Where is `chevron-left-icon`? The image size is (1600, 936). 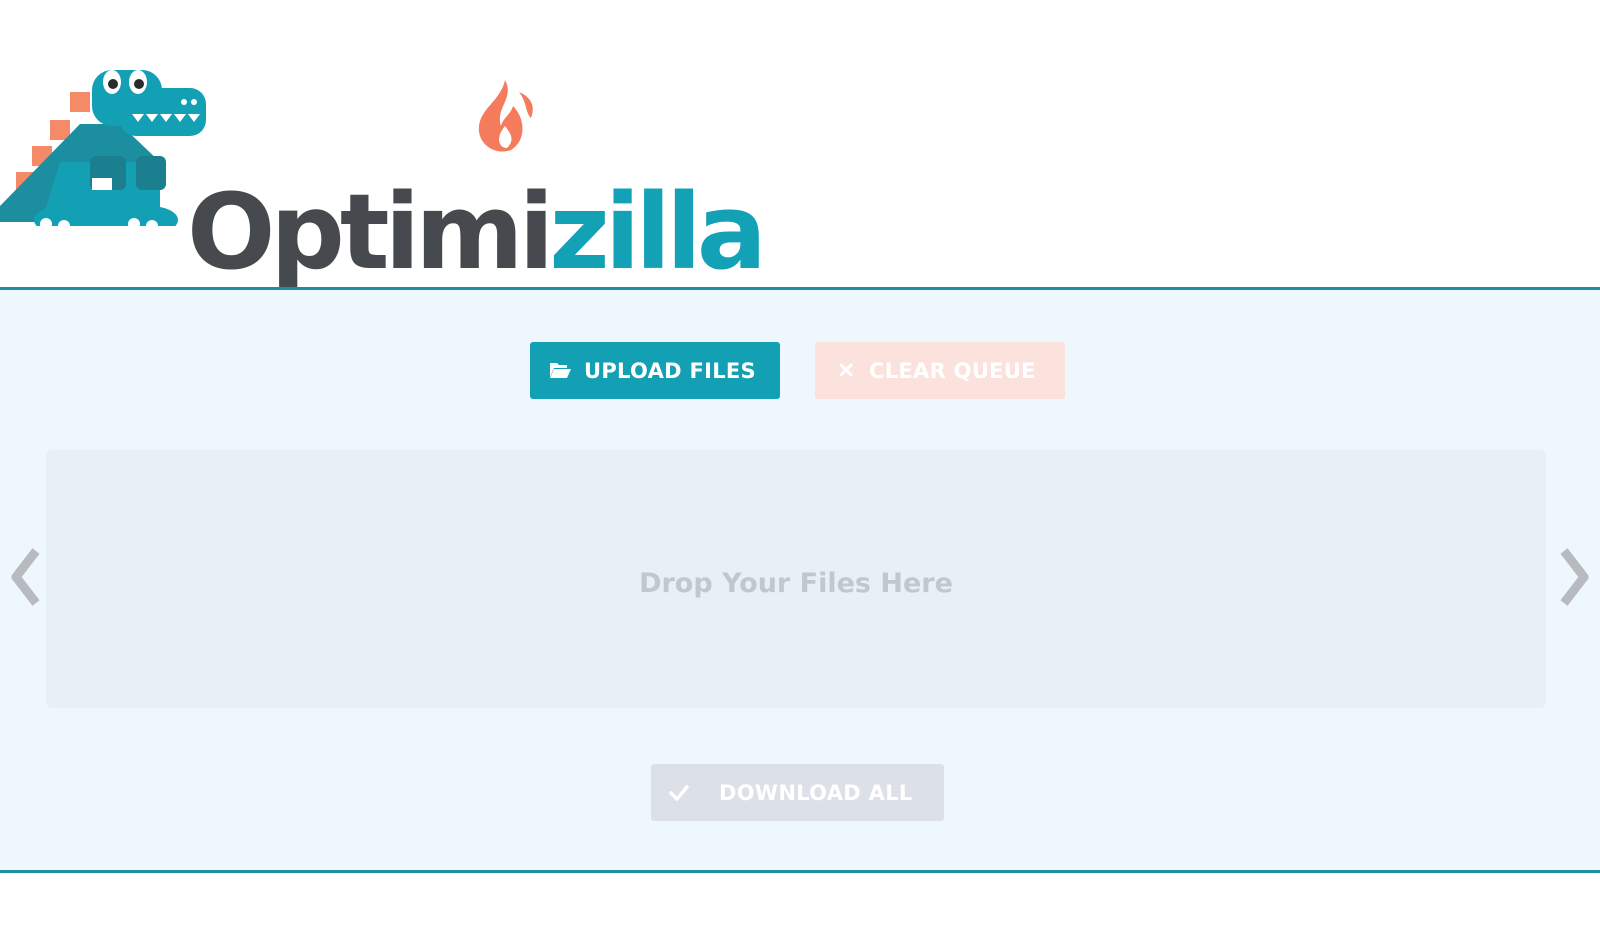 chevron-left-icon is located at coordinates (25, 577).